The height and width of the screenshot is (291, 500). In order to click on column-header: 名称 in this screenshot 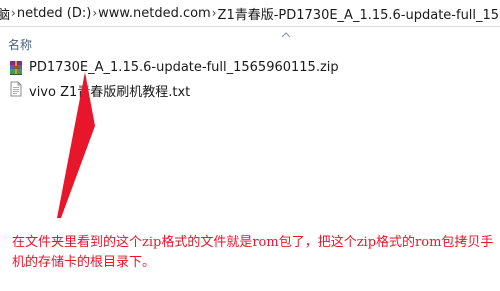, I will do `click(250, 42)`.